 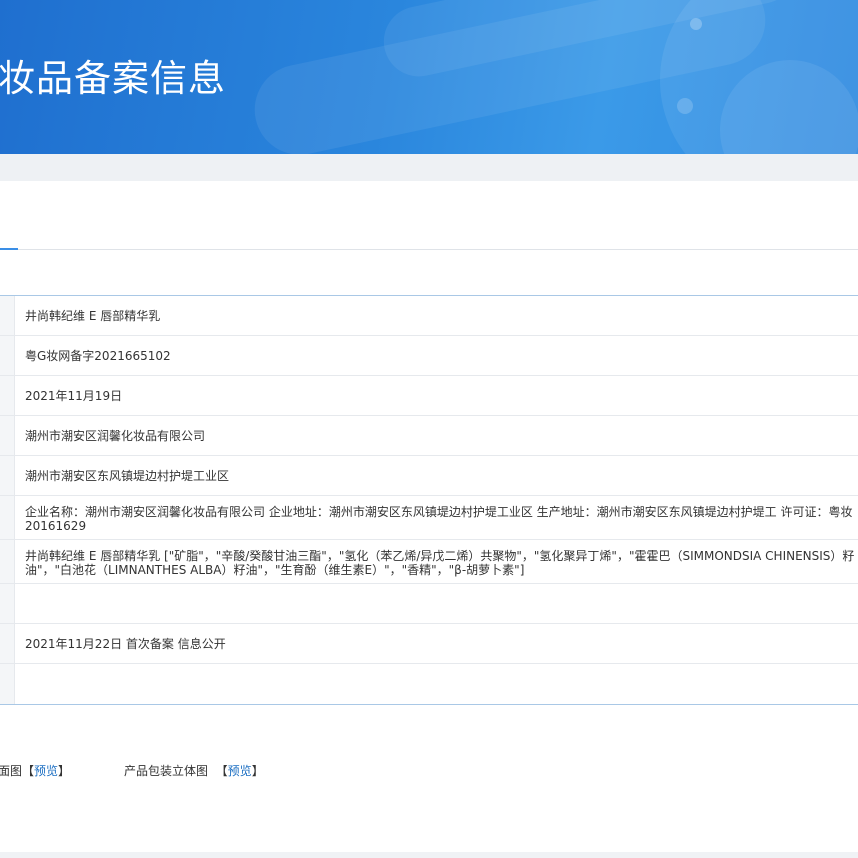 I want to click on attachment-item: 面图【预览】, so click(x=35, y=770).